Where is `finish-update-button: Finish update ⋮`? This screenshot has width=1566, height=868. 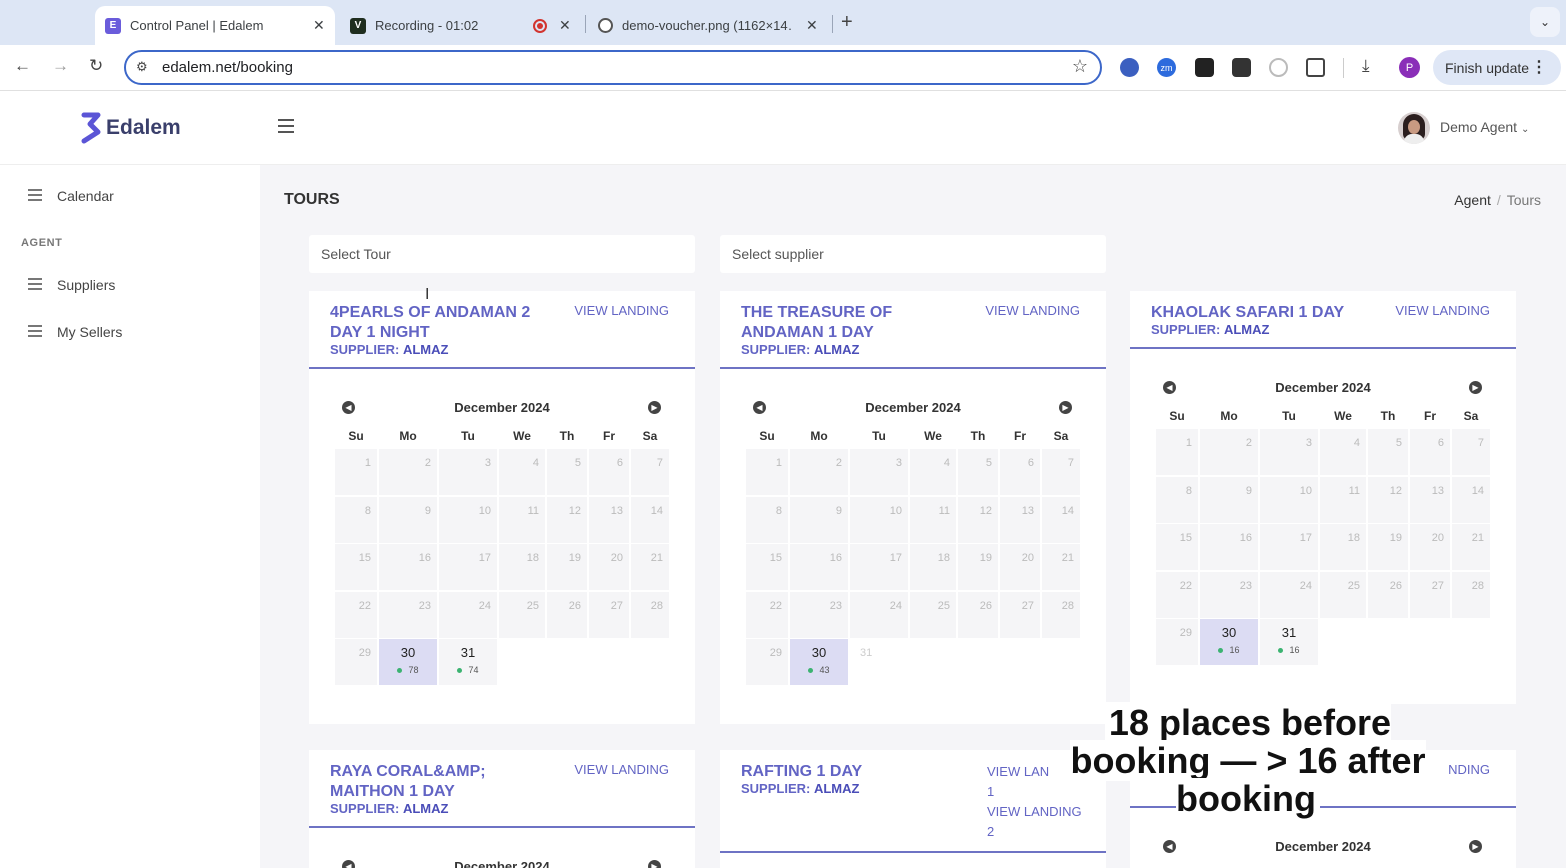
finish-update-button: Finish update ⋮ is located at coordinates (1497, 67).